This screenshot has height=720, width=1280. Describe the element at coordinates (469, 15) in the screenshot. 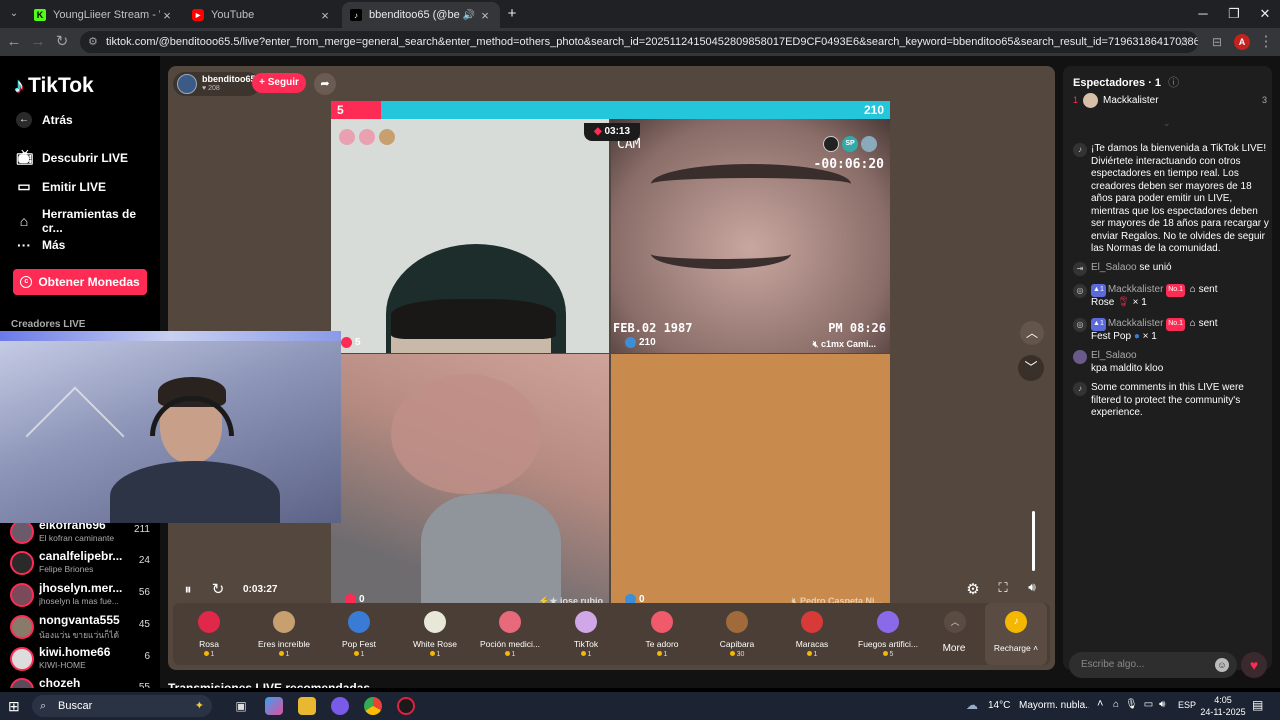

I see `tab-audio-icon: 🔊` at that location.